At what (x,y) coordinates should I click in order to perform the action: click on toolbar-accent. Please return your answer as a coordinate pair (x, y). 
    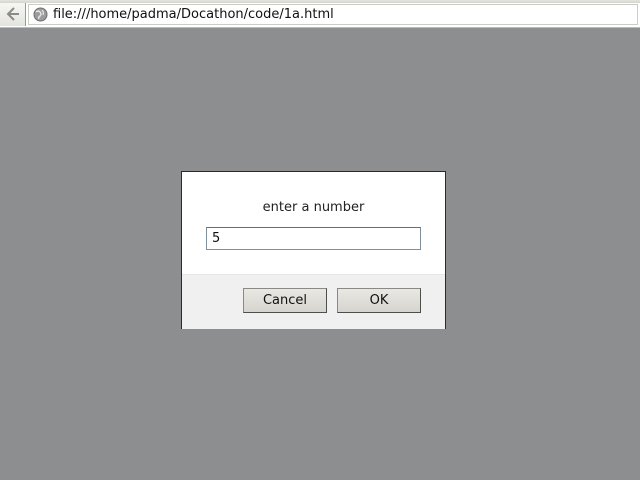
    Looking at the image, I should click on (320, 1).